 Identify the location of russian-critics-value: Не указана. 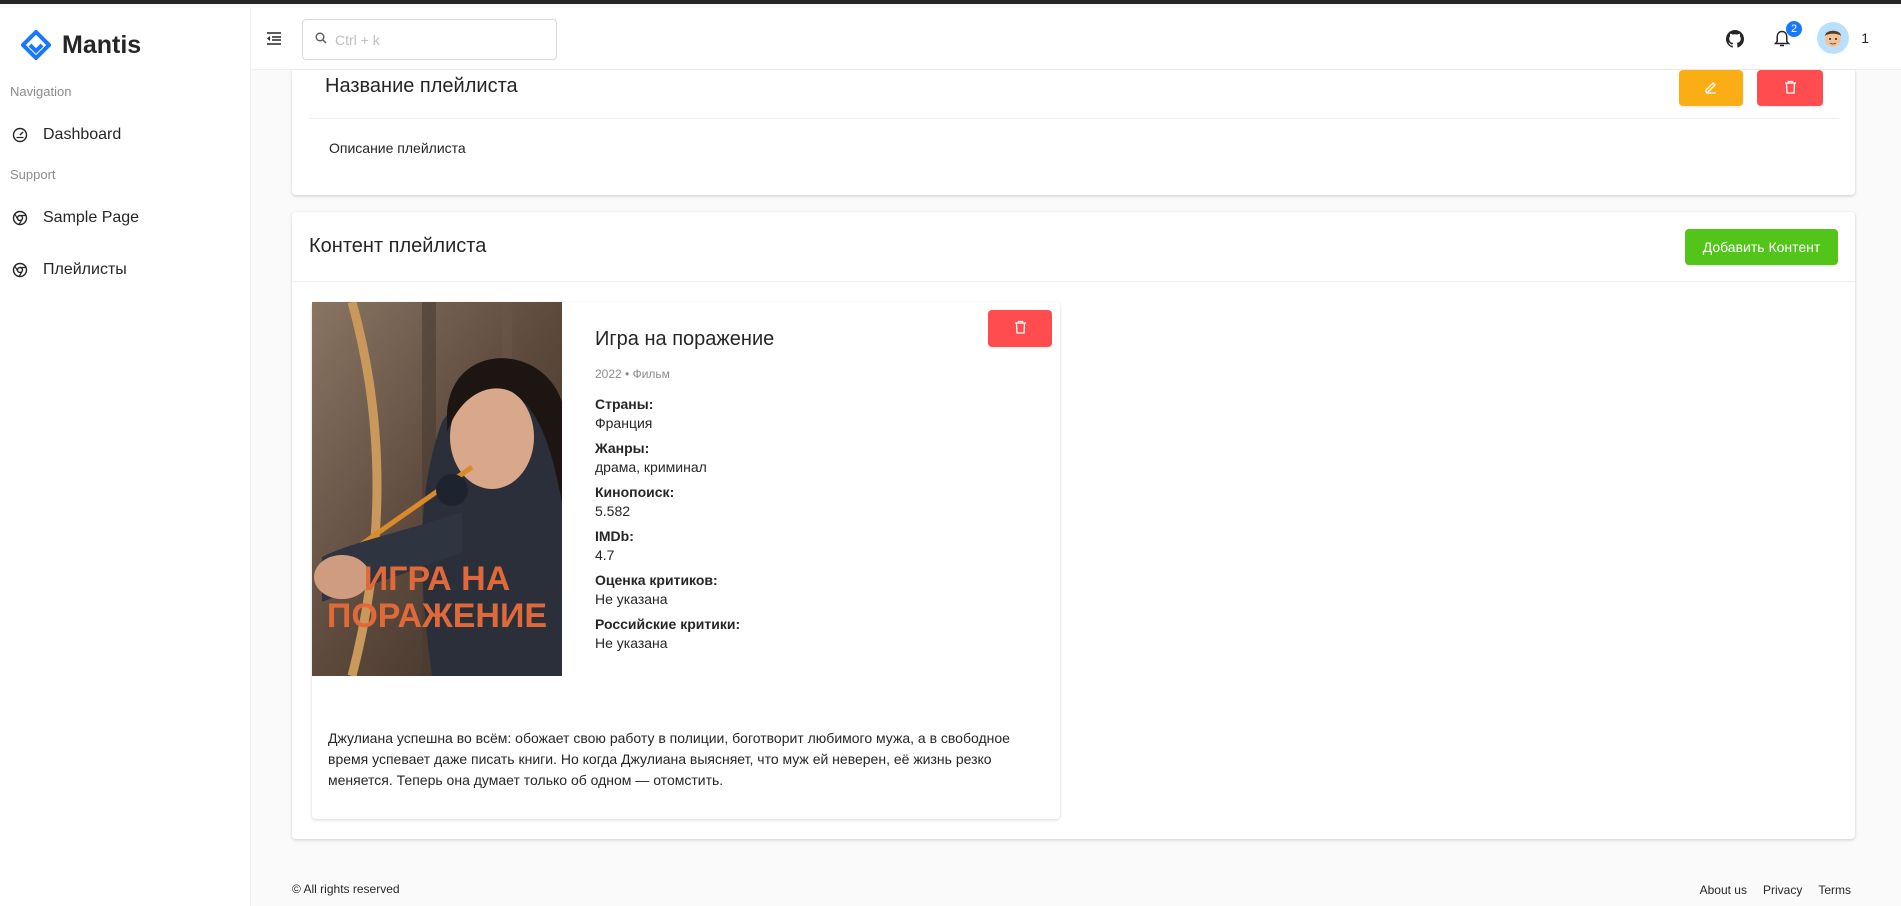
(631, 643).